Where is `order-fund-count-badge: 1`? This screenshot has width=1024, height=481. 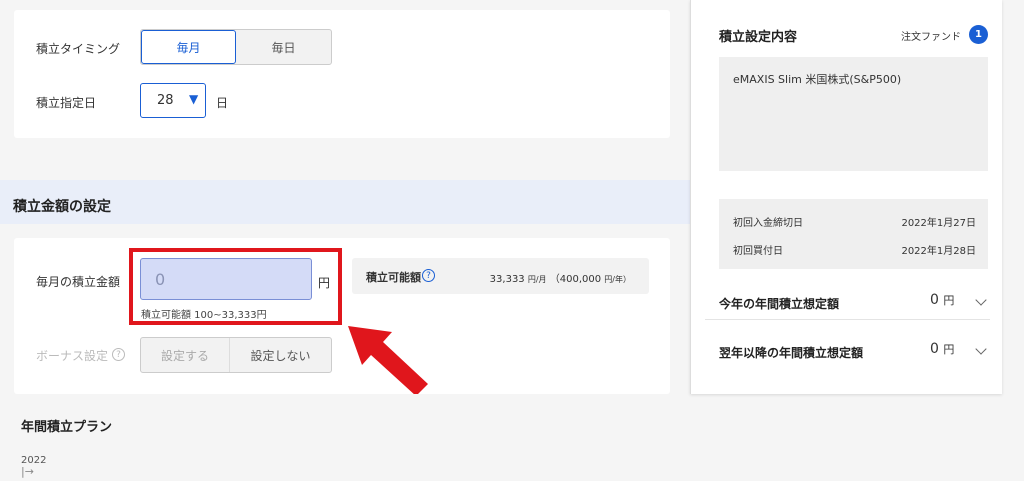
order-fund-count-badge: 1 is located at coordinates (978, 34).